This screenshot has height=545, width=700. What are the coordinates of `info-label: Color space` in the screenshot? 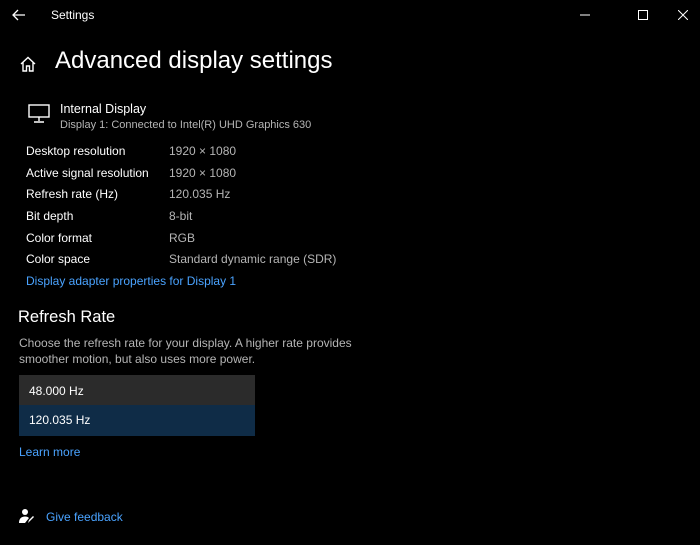 It's located at (58, 259).